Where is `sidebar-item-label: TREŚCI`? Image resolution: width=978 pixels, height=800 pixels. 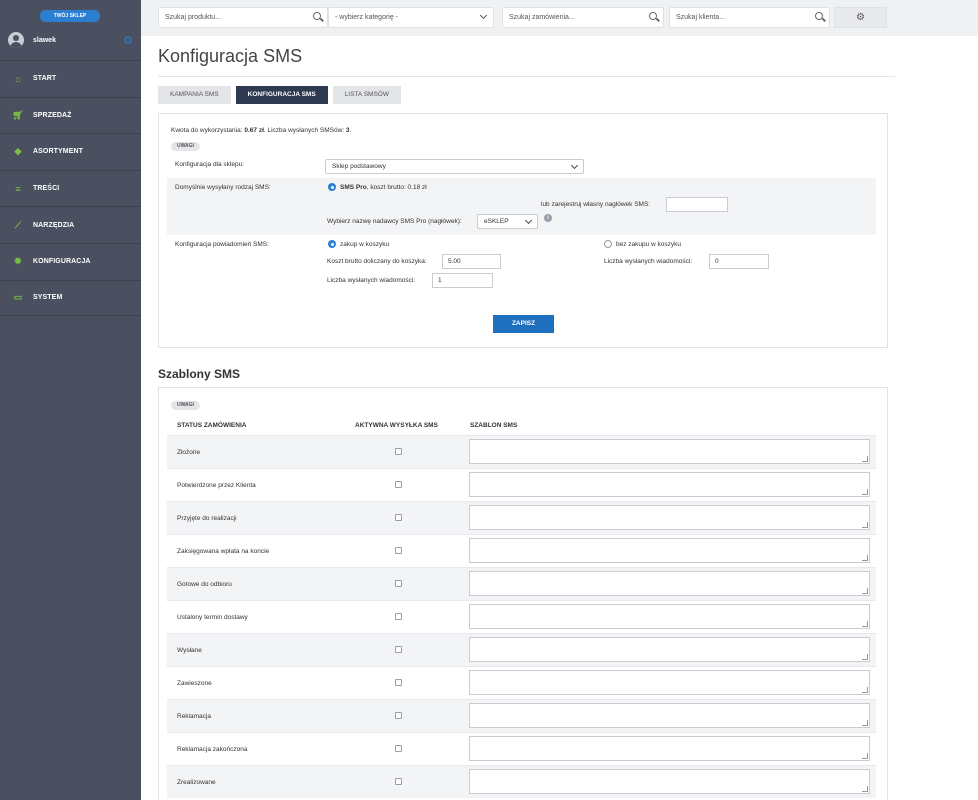 sidebar-item-label: TREŚCI is located at coordinates (46, 189).